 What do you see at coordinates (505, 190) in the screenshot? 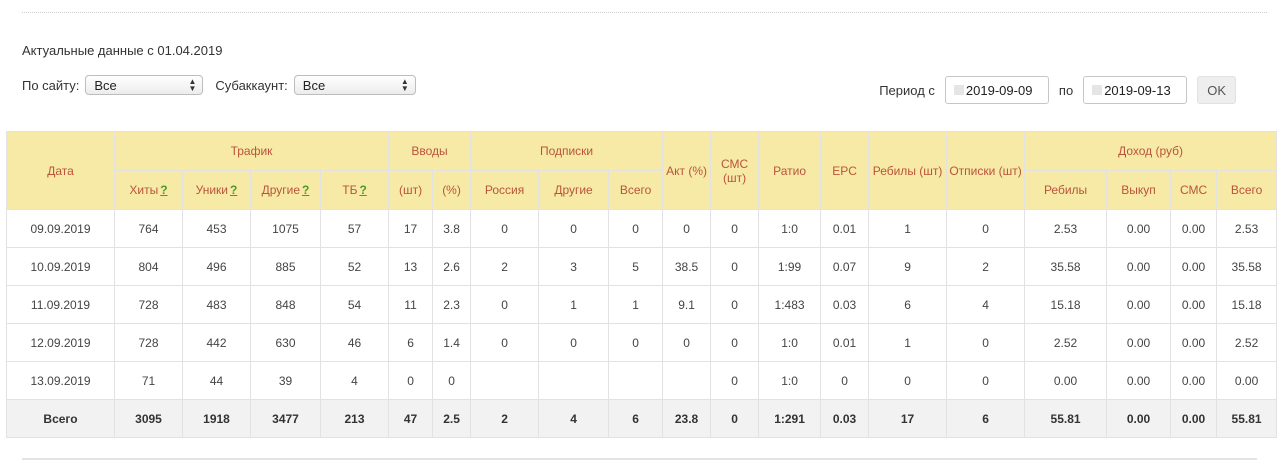
I see `col-subs-russia: Россия` at bounding box center [505, 190].